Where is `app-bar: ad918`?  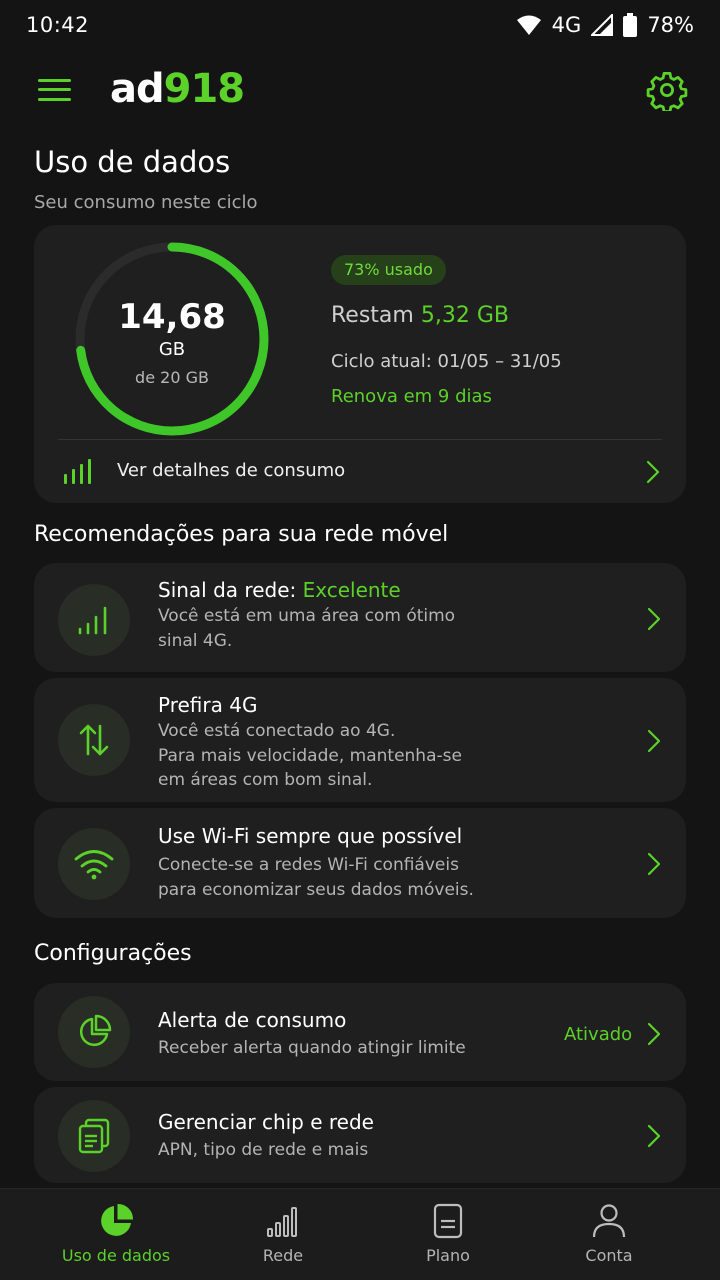 app-bar: ad918 is located at coordinates (360, 90).